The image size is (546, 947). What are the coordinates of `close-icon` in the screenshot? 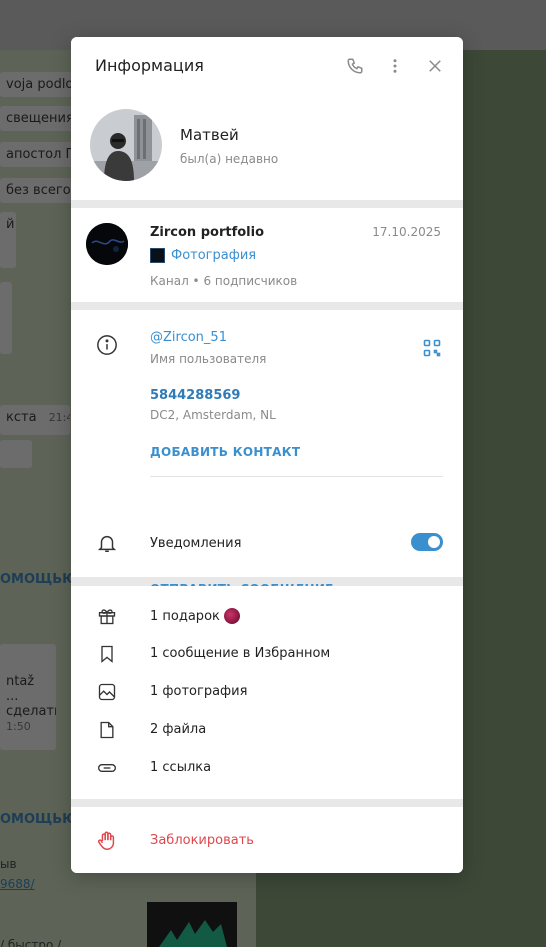 It's located at (435, 66).